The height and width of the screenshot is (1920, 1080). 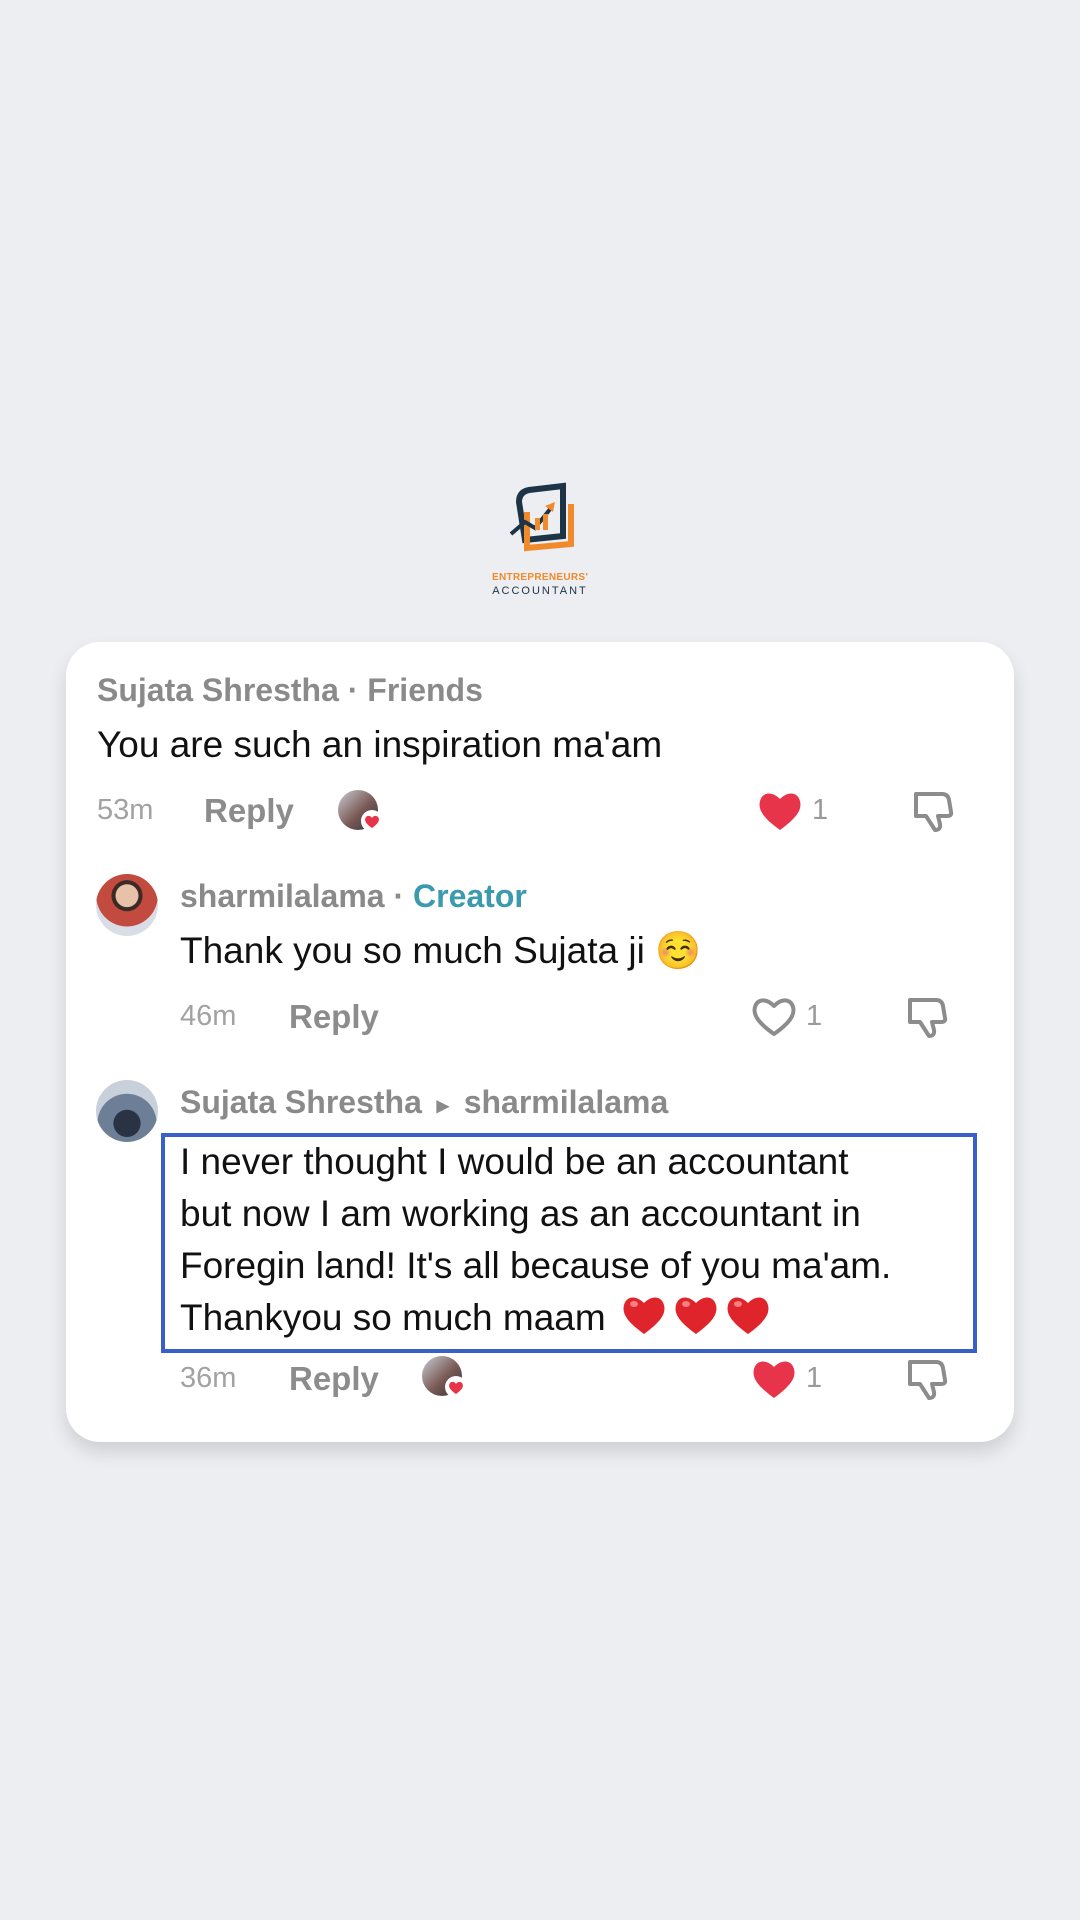 What do you see at coordinates (540, 577) in the screenshot?
I see `logo-text-line1: ENTREPRENEURS'` at bounding box center [540, 577].